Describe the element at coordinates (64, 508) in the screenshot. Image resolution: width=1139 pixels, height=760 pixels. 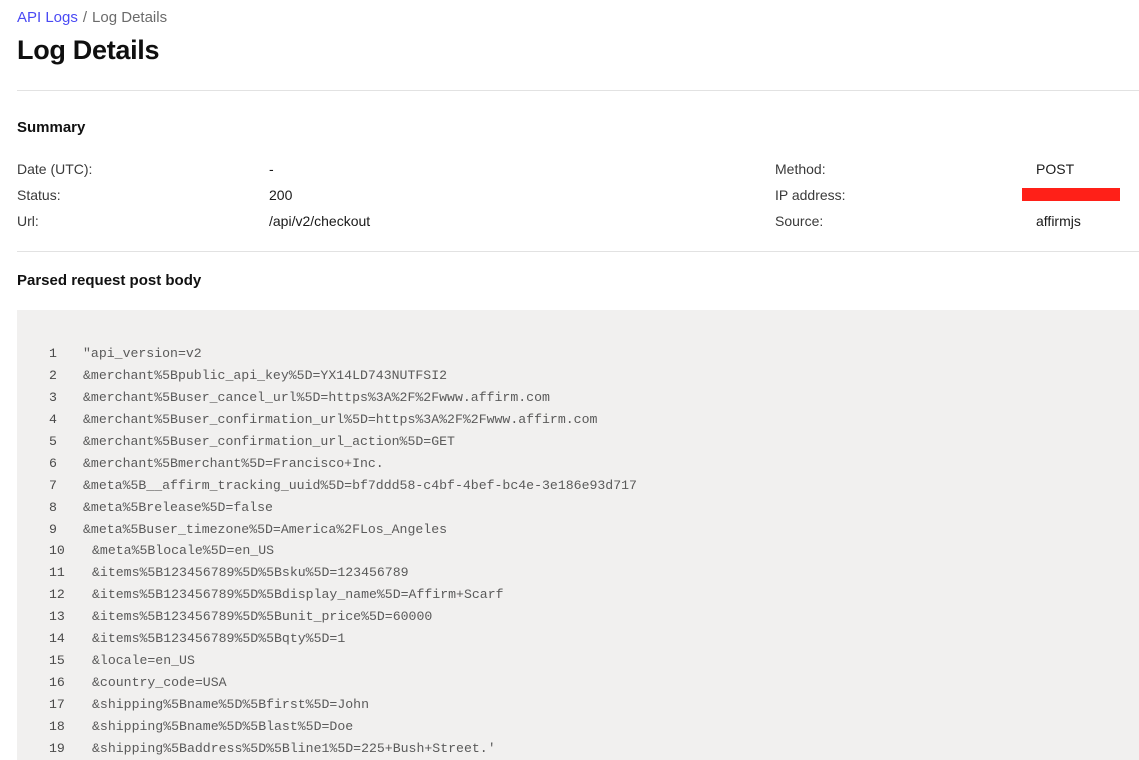
I see `line-number: 8` at that location.